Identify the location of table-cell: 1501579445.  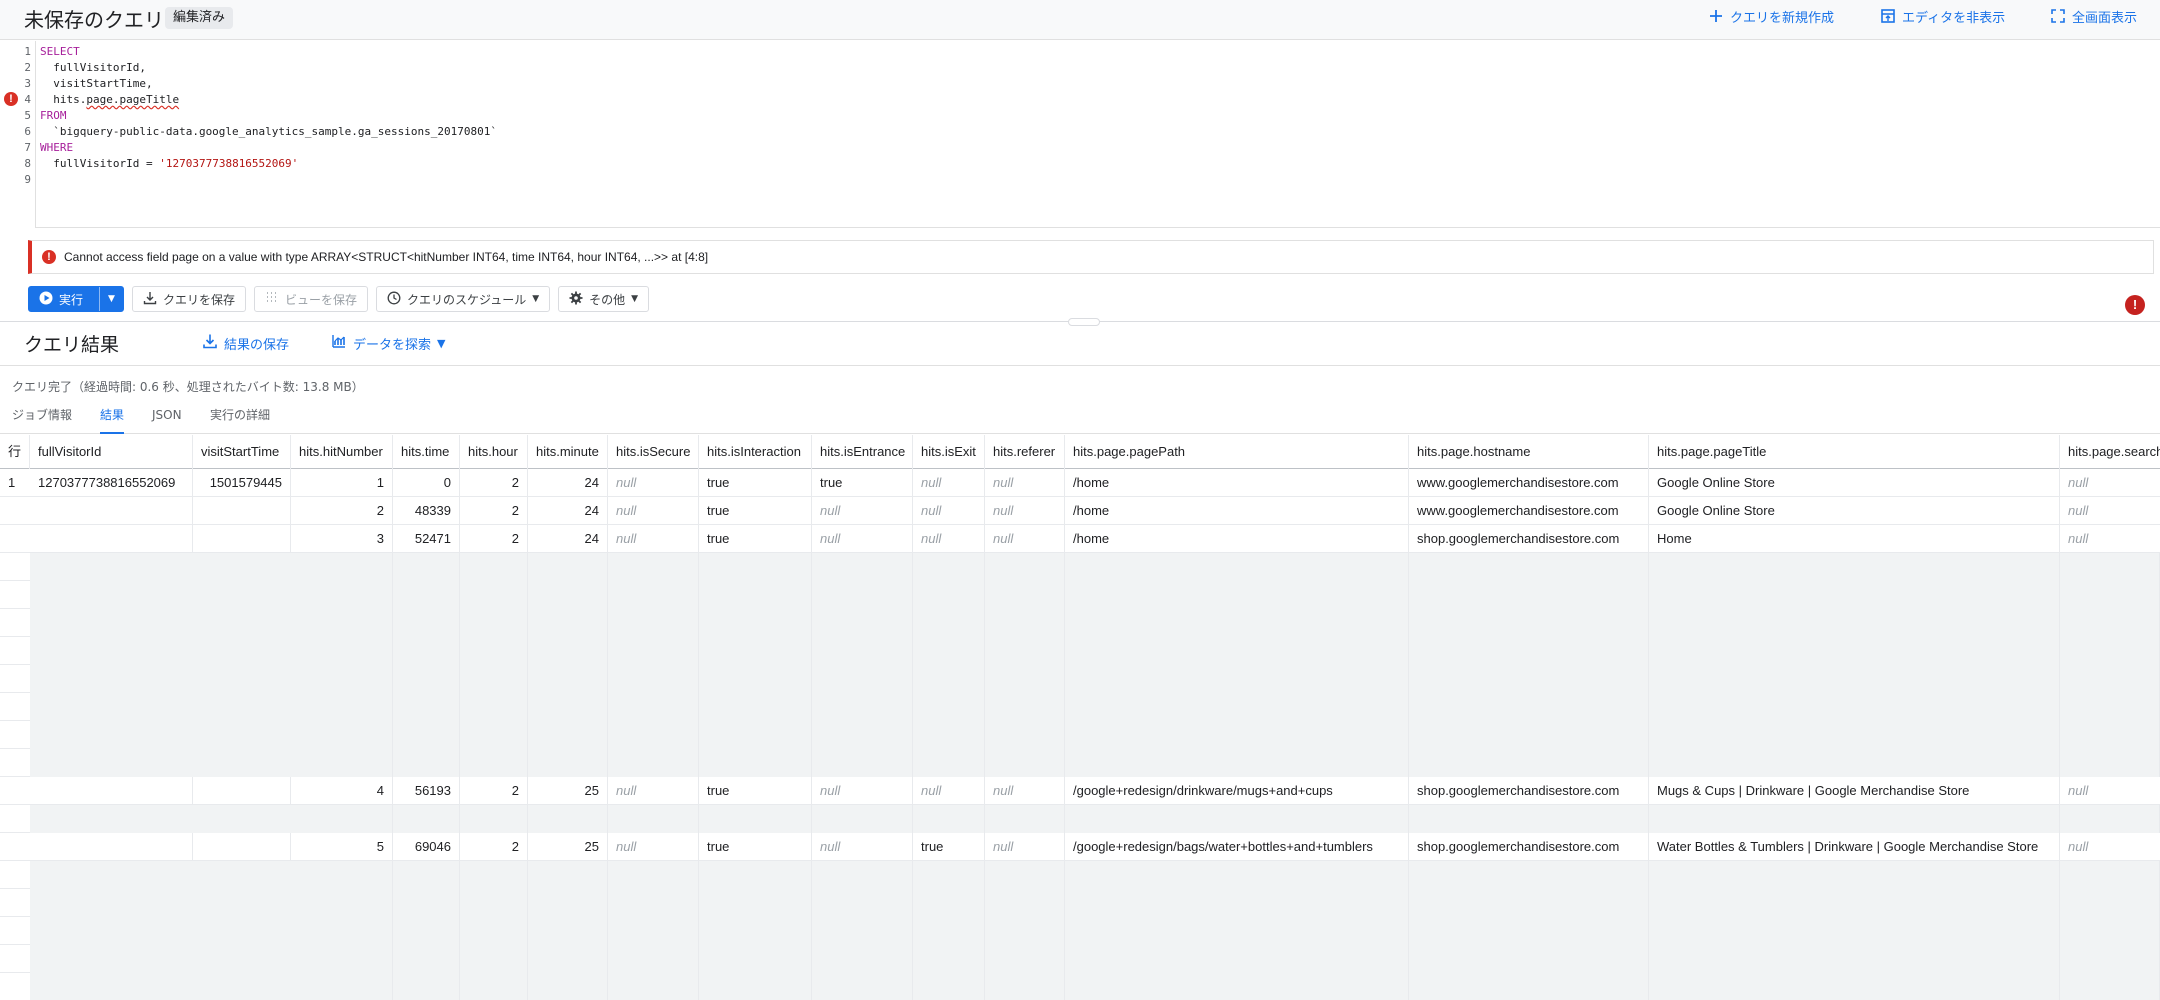
(242, 483).